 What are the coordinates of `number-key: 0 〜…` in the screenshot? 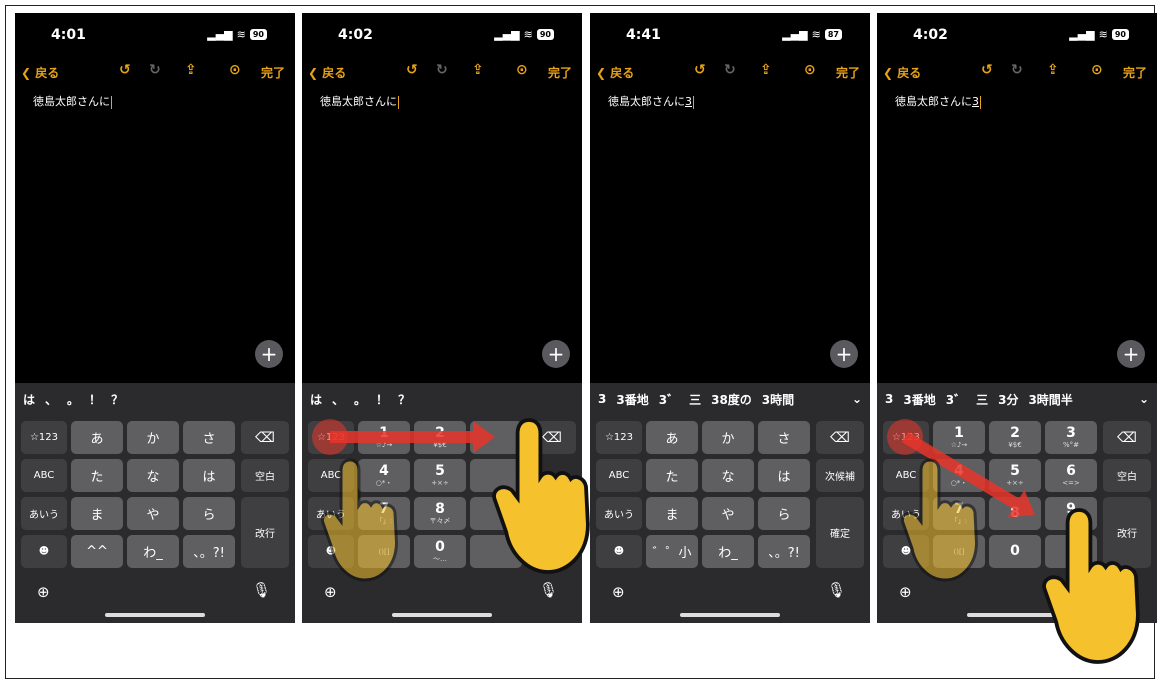 It's located at (440, 551).